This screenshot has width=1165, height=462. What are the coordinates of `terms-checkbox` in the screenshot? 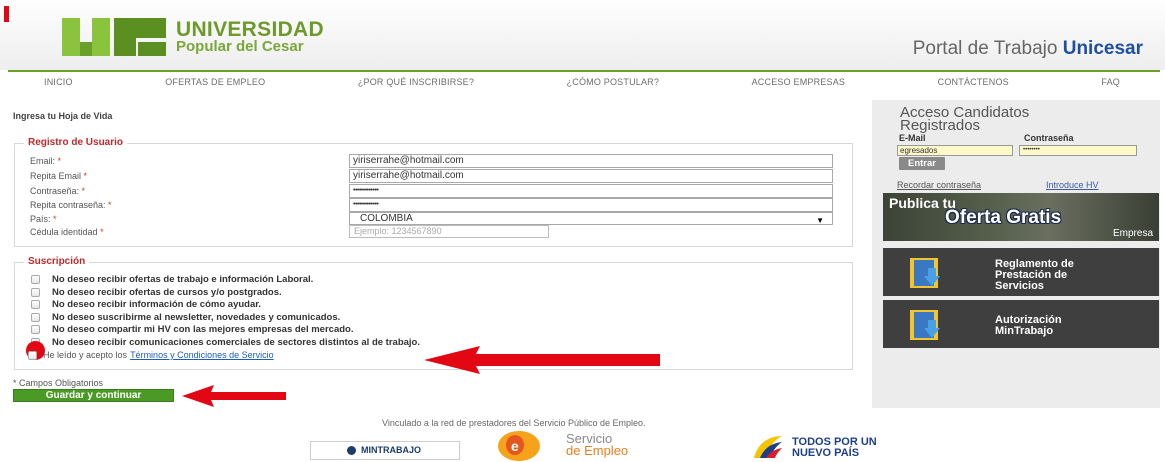 It's located at (32, 355).